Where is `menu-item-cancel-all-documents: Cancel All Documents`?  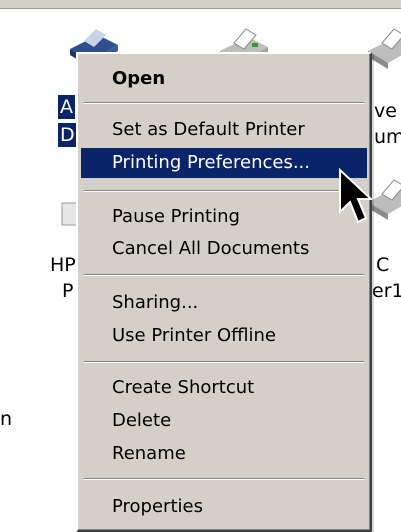 menu-item-cancel-all-documents: Cancel All Documents is located at coordinates (224, 249).